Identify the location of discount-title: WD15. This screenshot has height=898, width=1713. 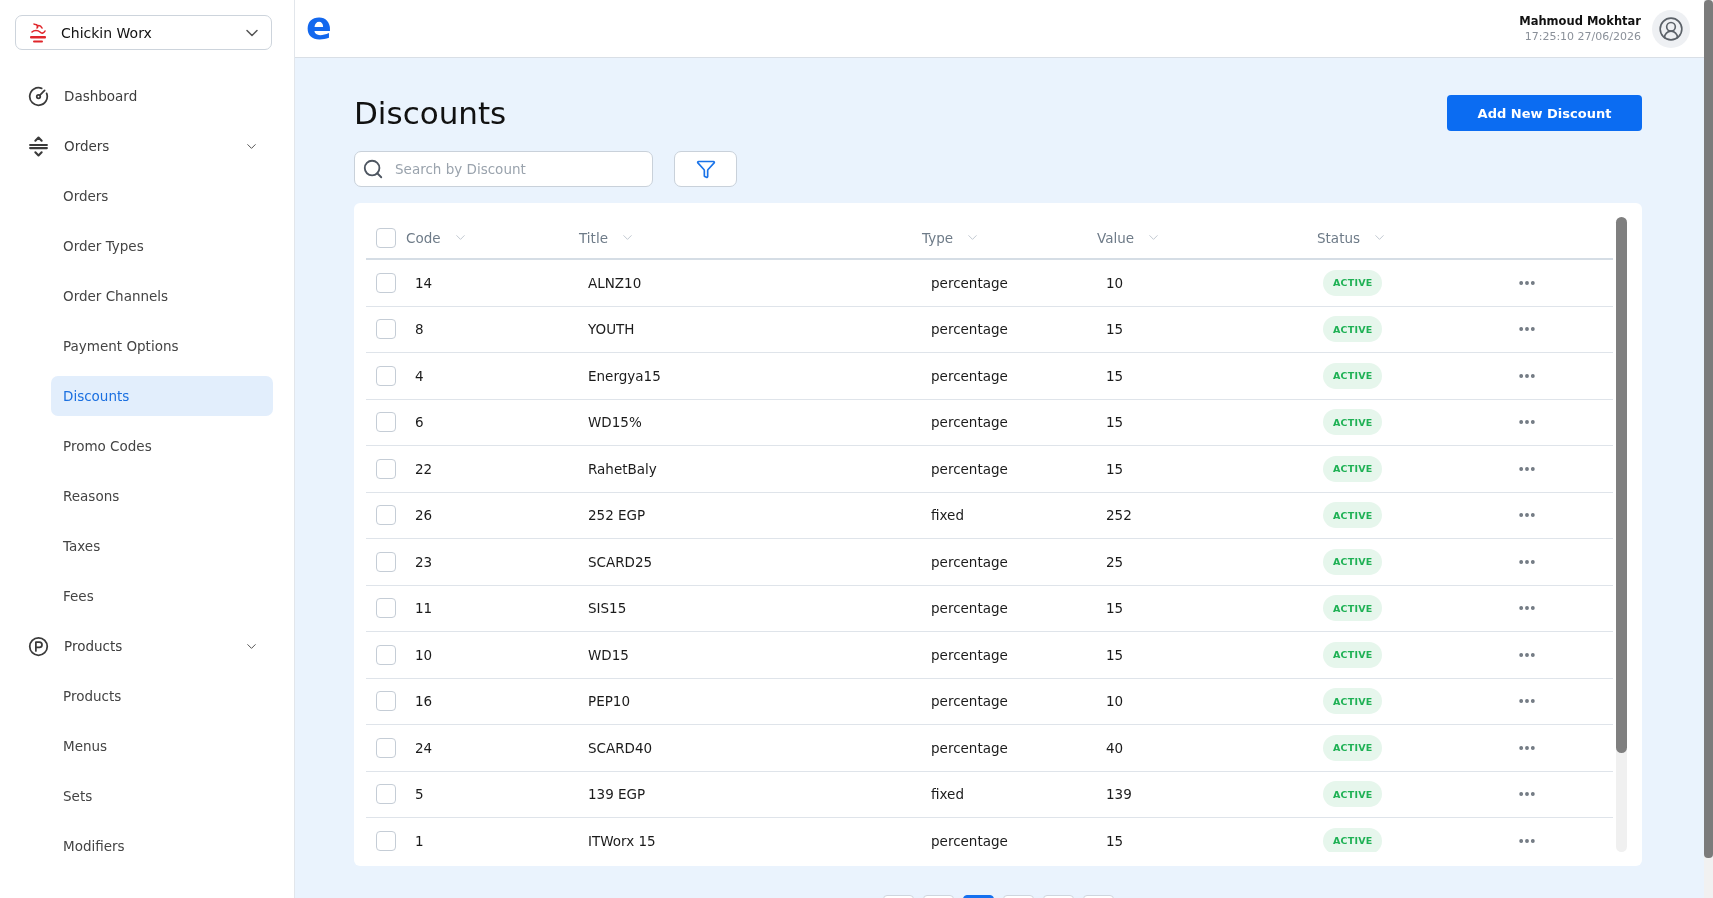
(608, 654).